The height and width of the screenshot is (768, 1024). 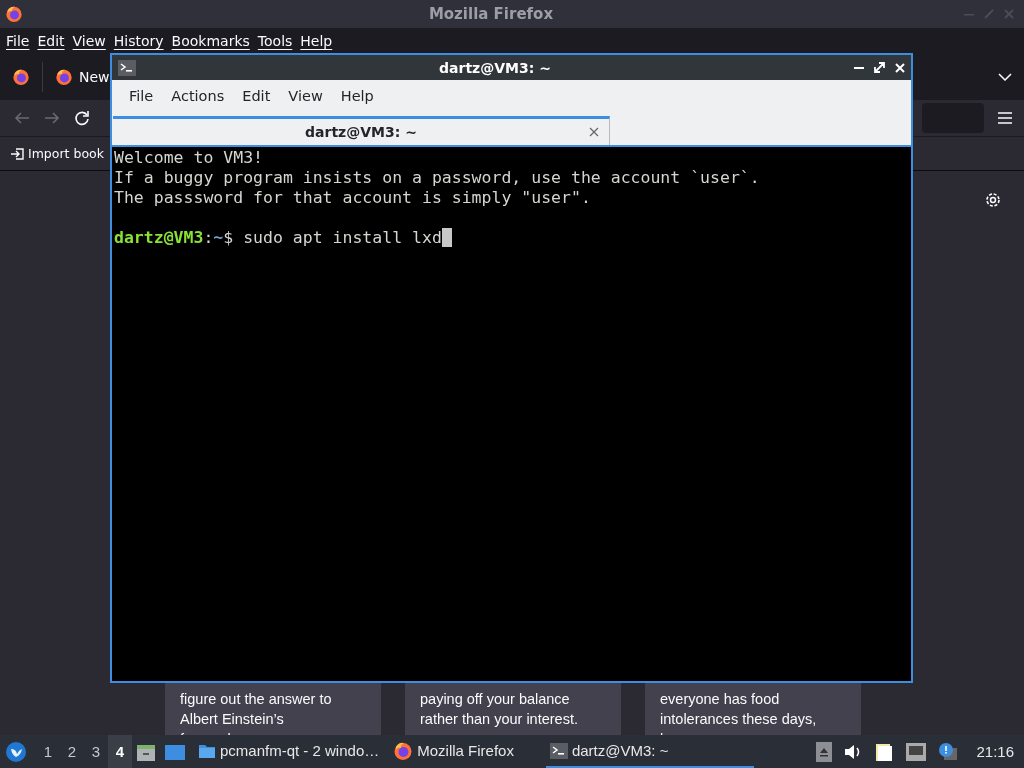 What do you see at coordinates (649, 751) in the screenshot?
I see `task-button: dartz@VM3: ~` at bounding box center [649, 751].